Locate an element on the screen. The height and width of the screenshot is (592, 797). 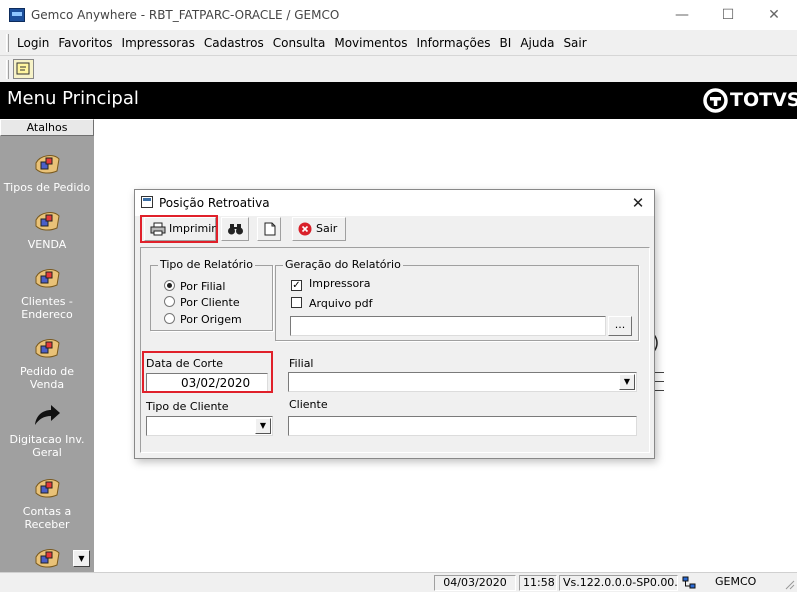
shortcut-label: VENDA is located at coordinates (47, 244).